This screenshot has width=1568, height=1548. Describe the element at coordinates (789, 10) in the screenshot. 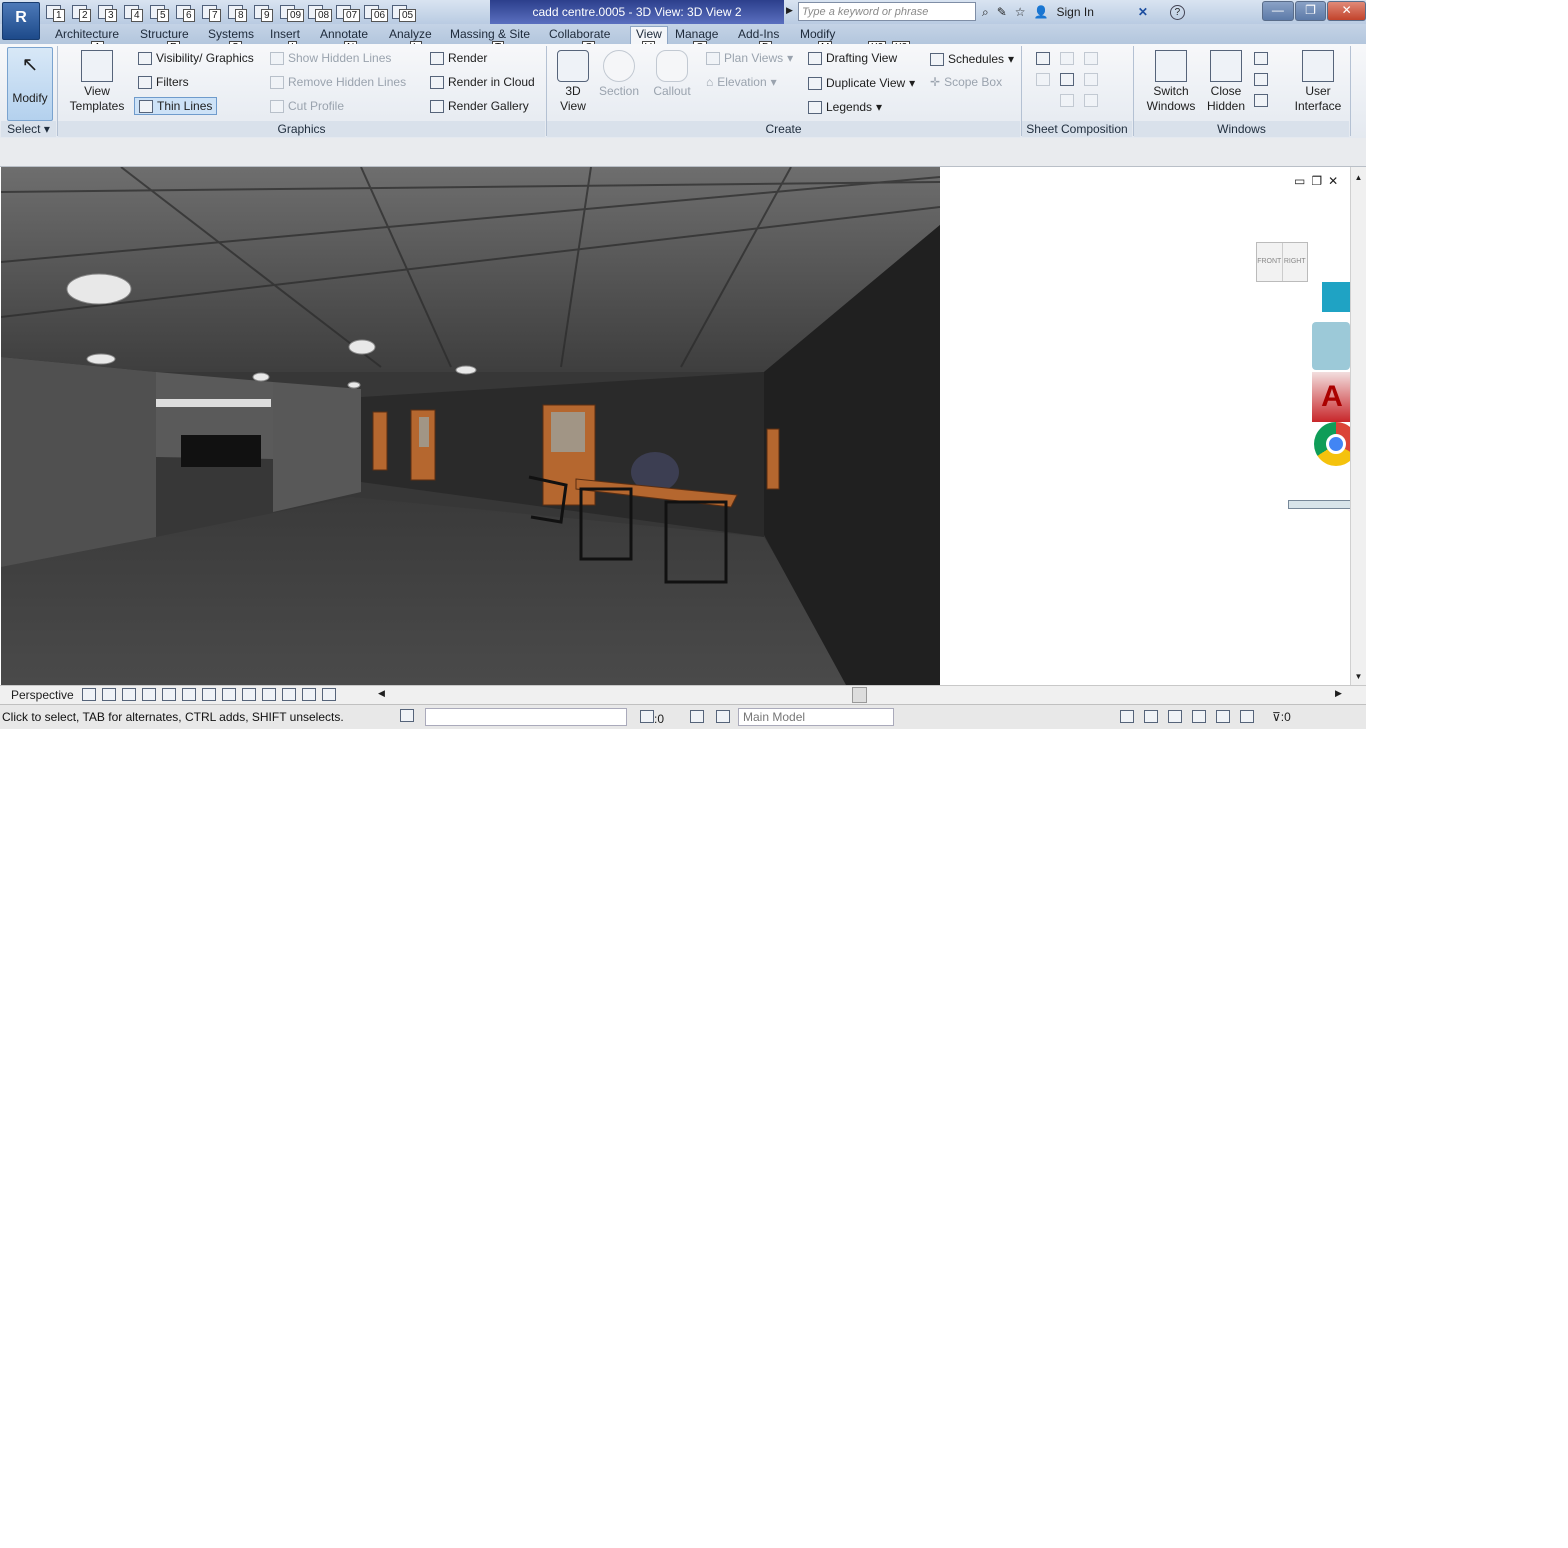

I see `chevron-right-icon: ▶` at that location.